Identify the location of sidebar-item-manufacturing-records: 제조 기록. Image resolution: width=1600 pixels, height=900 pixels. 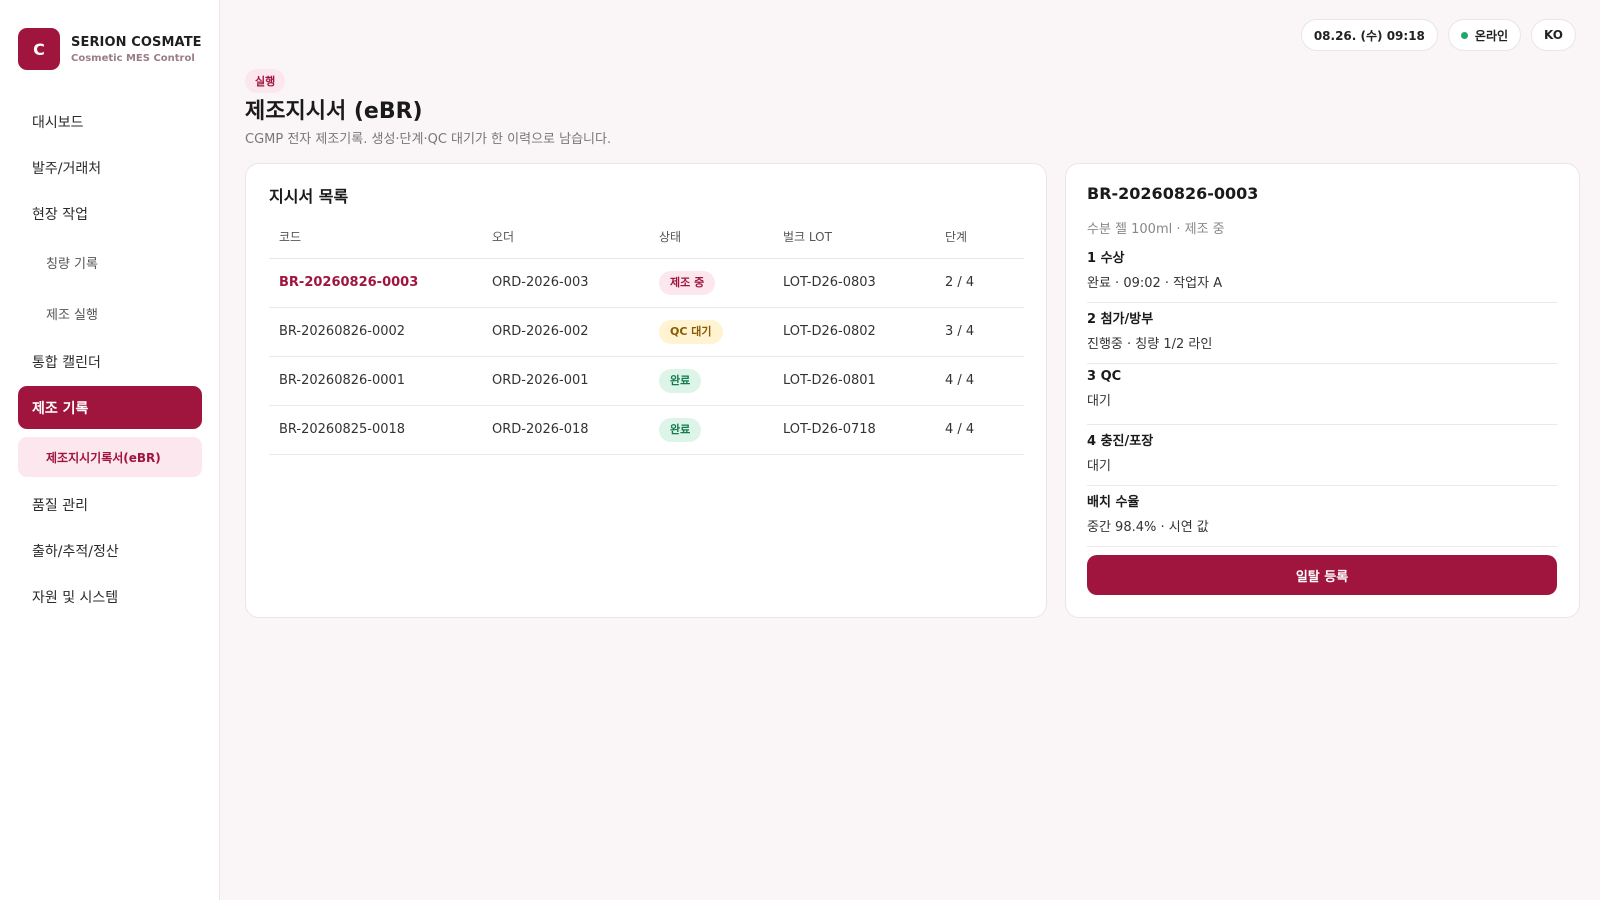
(110, 407).